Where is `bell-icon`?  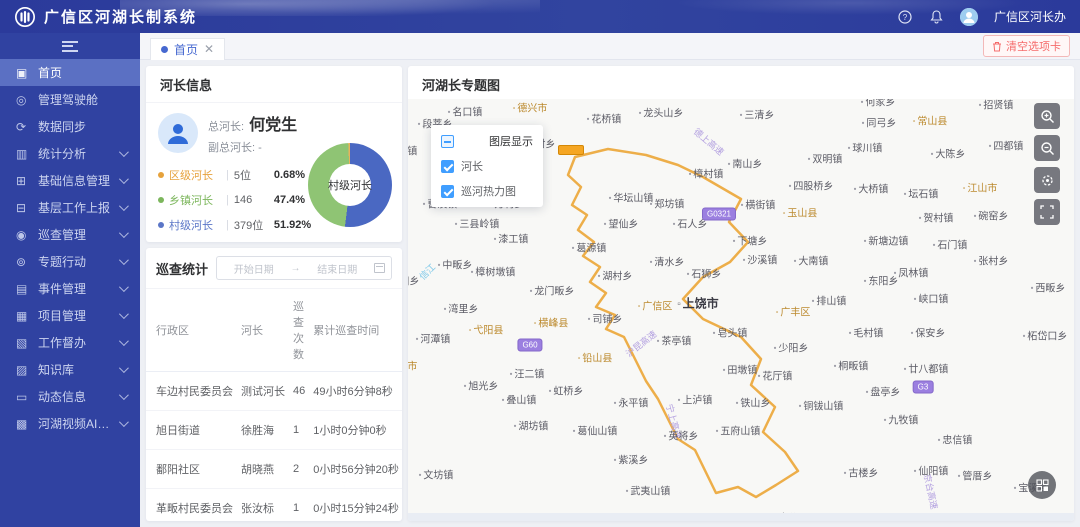
bell-icon is located at coordinates (936, 16).